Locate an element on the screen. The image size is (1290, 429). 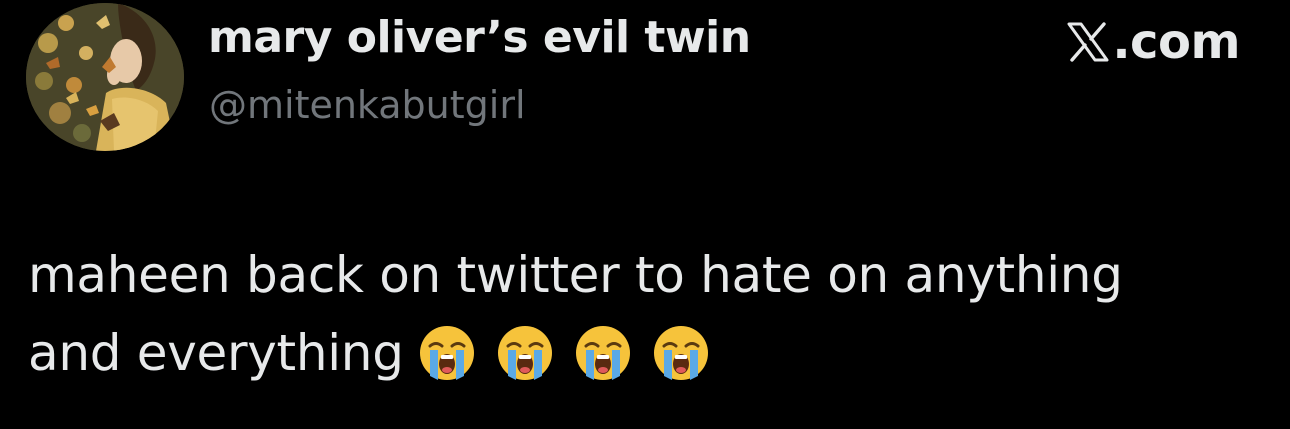
x-logo-icon is located at coordinates (1088, 42).